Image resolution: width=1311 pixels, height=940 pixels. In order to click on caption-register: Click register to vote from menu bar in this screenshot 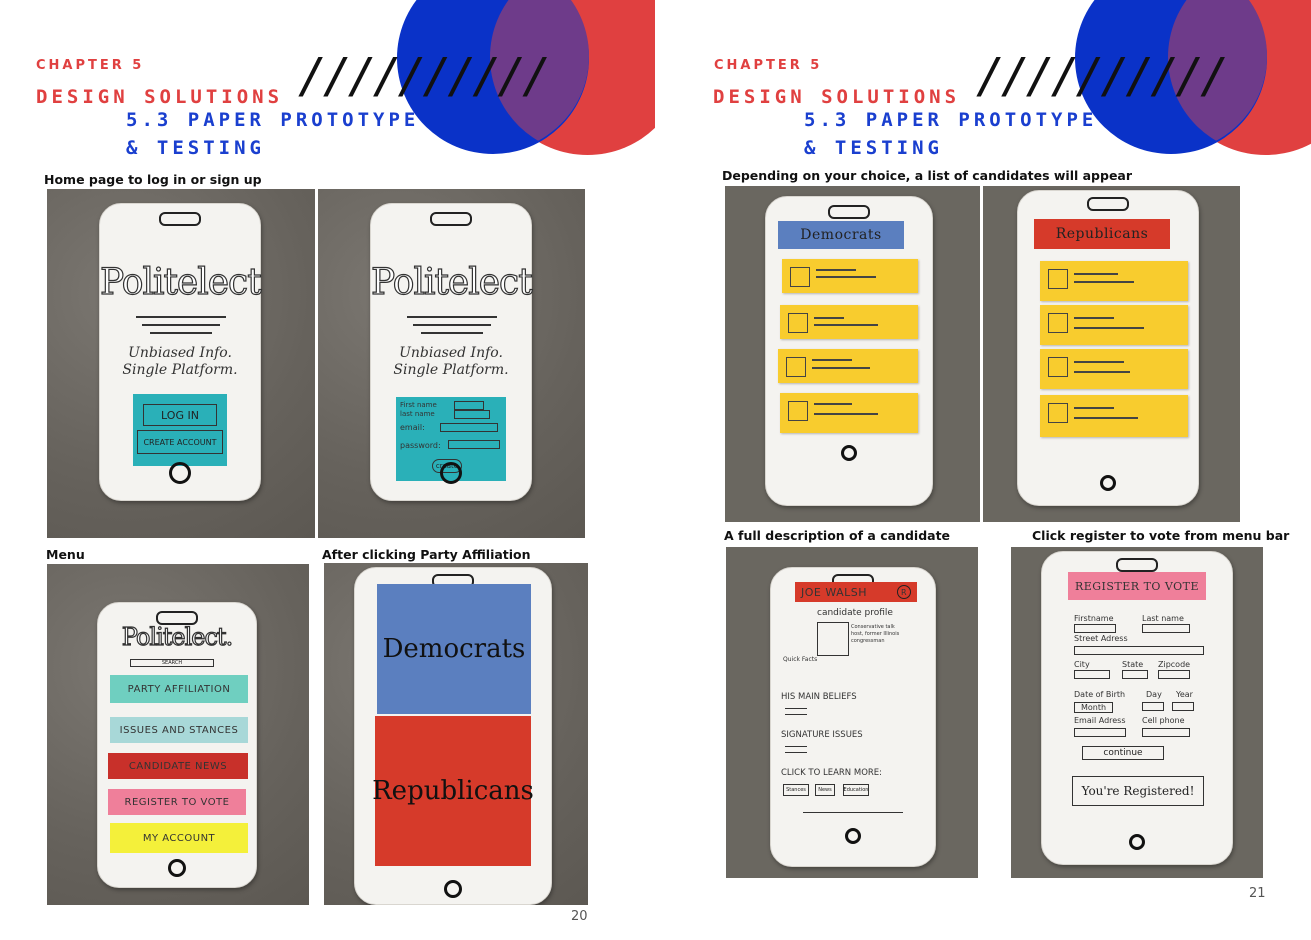, I will do `click(1161, 535)`.